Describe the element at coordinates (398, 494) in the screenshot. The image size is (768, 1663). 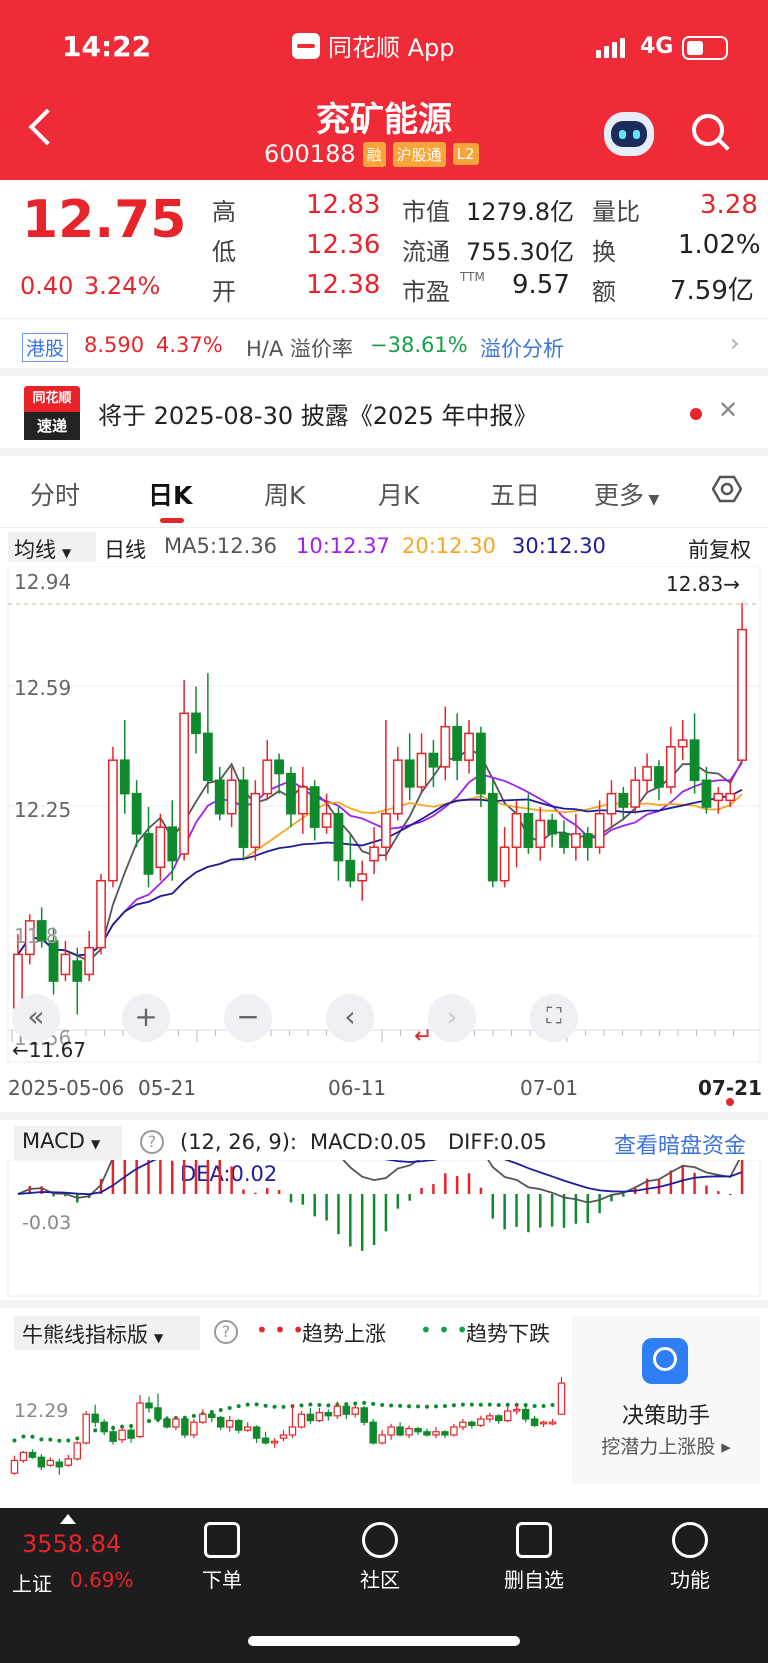
I see `tab-monthly-k: 月K` at that location.